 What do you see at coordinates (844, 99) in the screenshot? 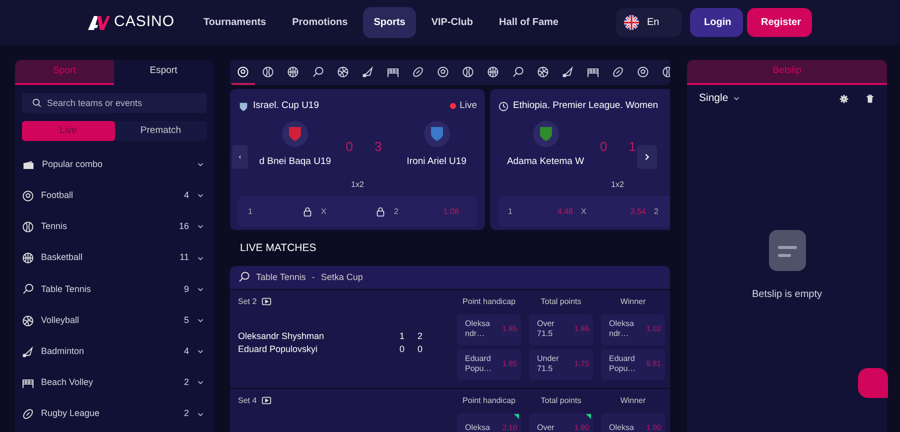
I see `settings-icon` at bounding box center [844, 99].